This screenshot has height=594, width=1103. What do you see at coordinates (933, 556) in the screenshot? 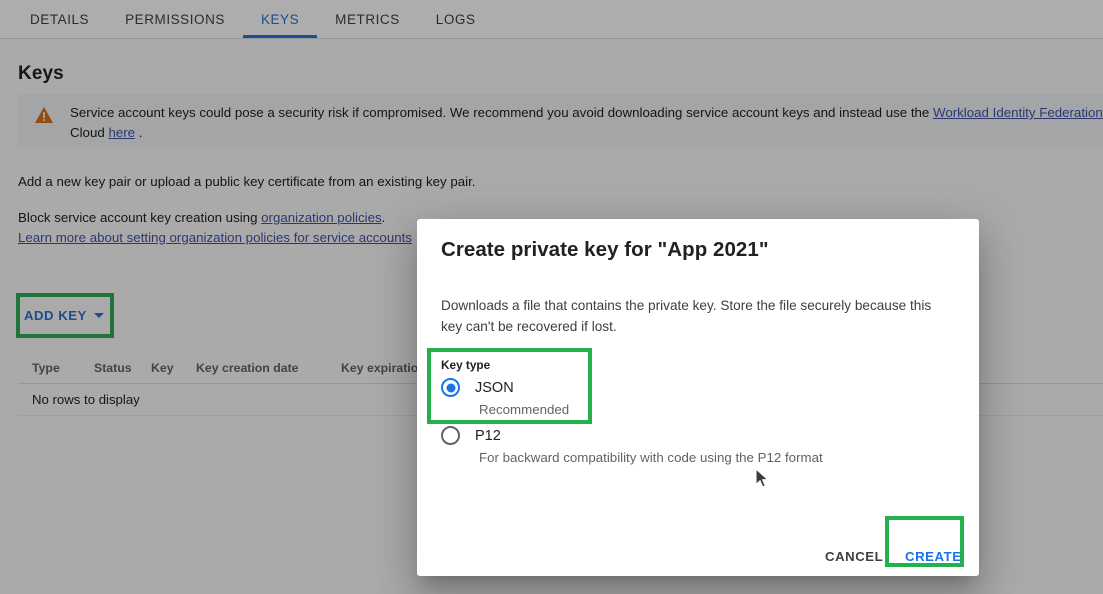
I see `create-button: CREATE` at bounding box center [933, 556].